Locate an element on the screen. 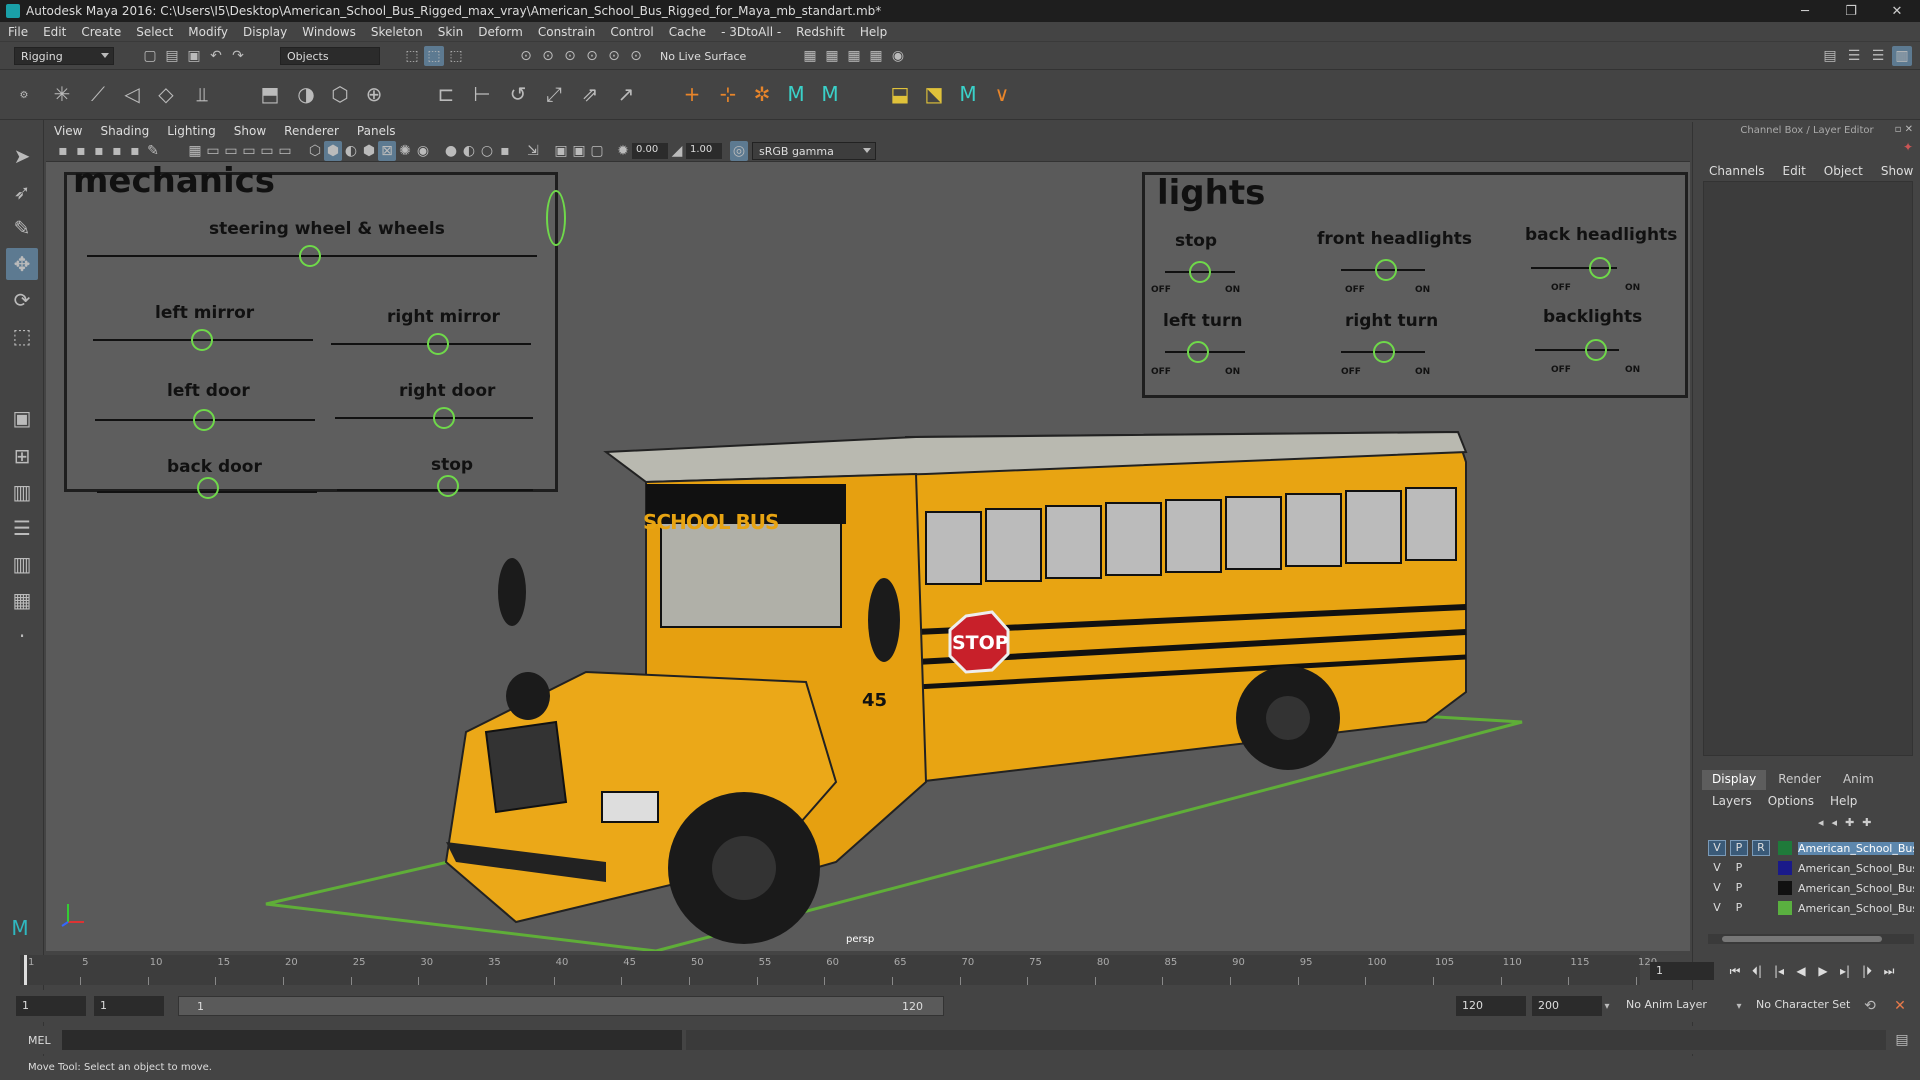 This screenshot has height=1080, width=1920. undo-icon: ↶ is located at coordinates (216, 56).